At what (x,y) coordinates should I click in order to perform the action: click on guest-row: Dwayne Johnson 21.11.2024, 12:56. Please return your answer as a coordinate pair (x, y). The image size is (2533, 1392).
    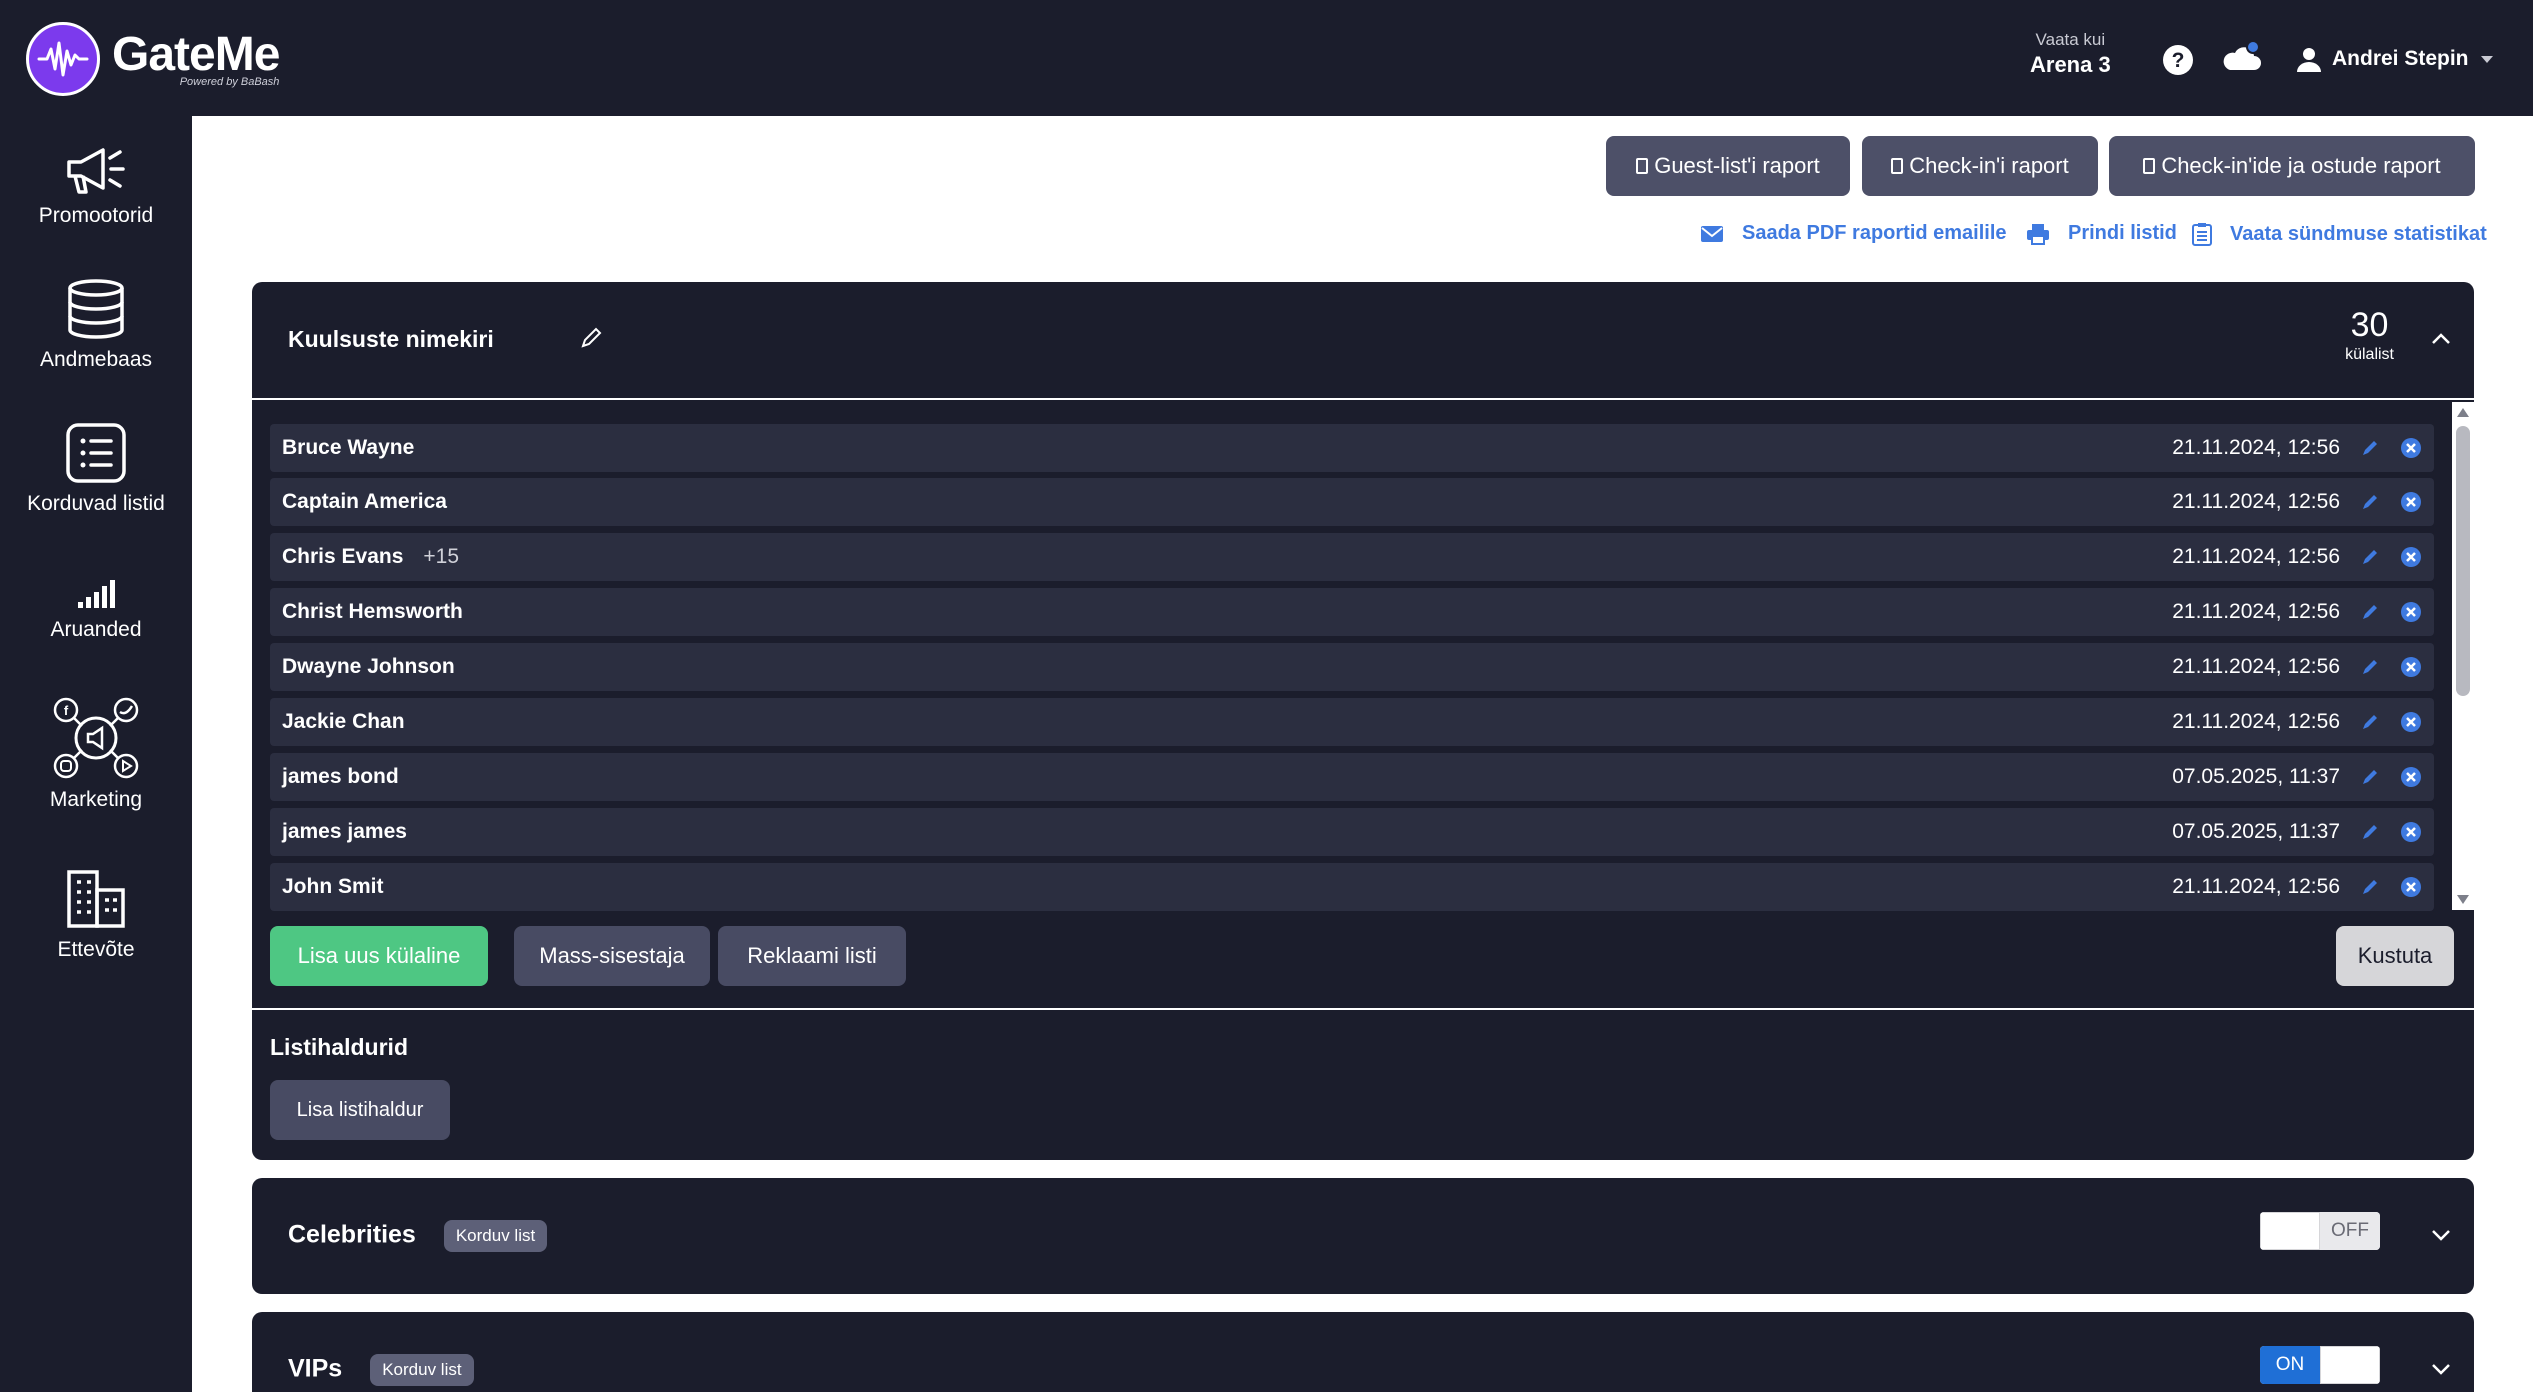
    Looking at the image, I should click on (1352, 667).